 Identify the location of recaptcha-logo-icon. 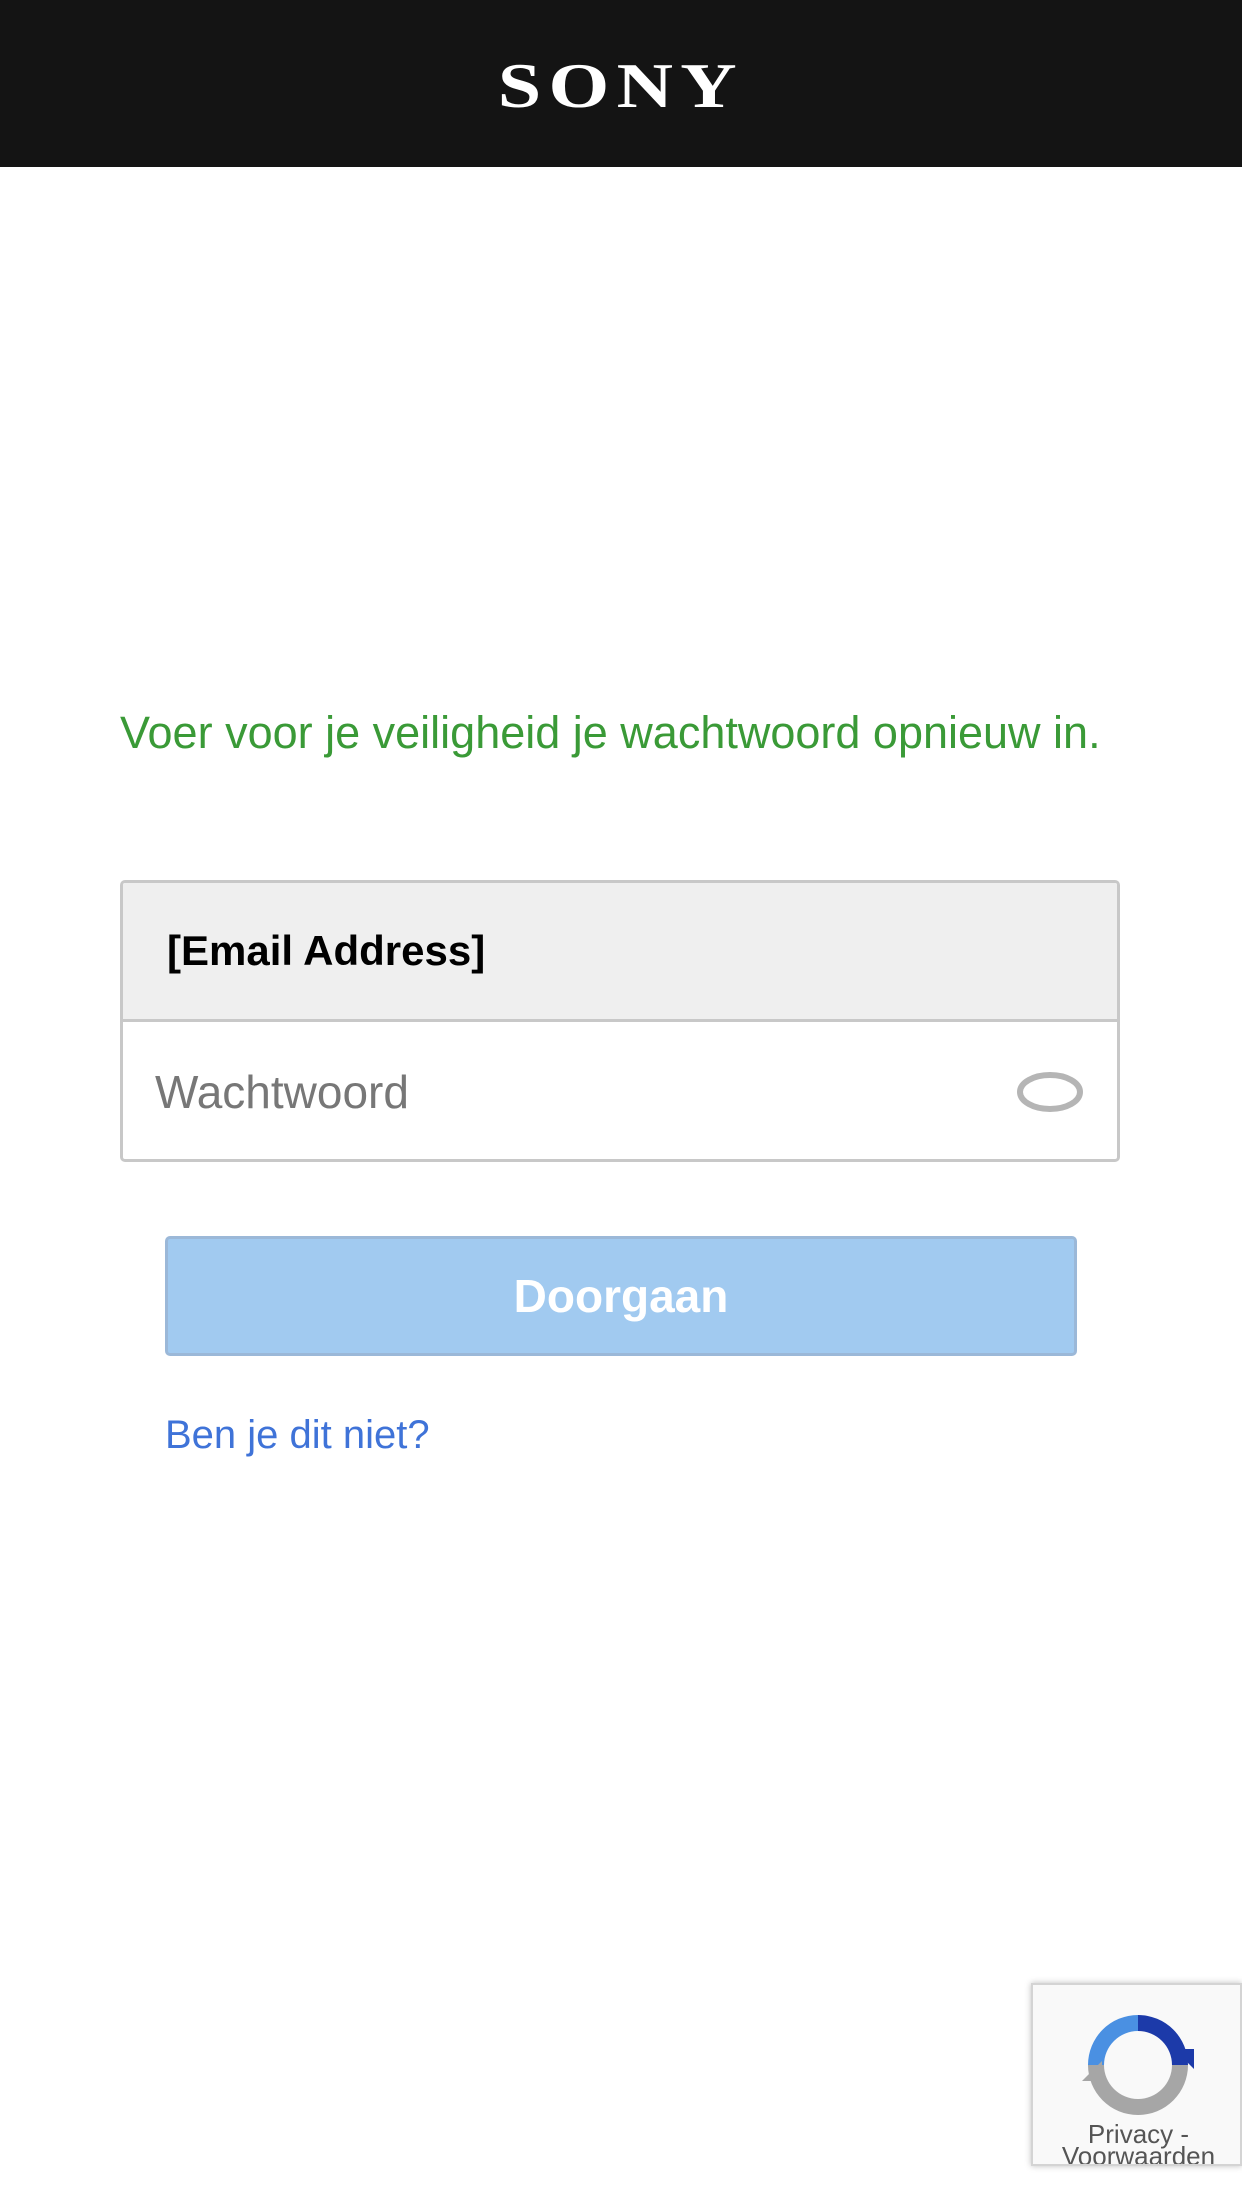
(1138, 2065).